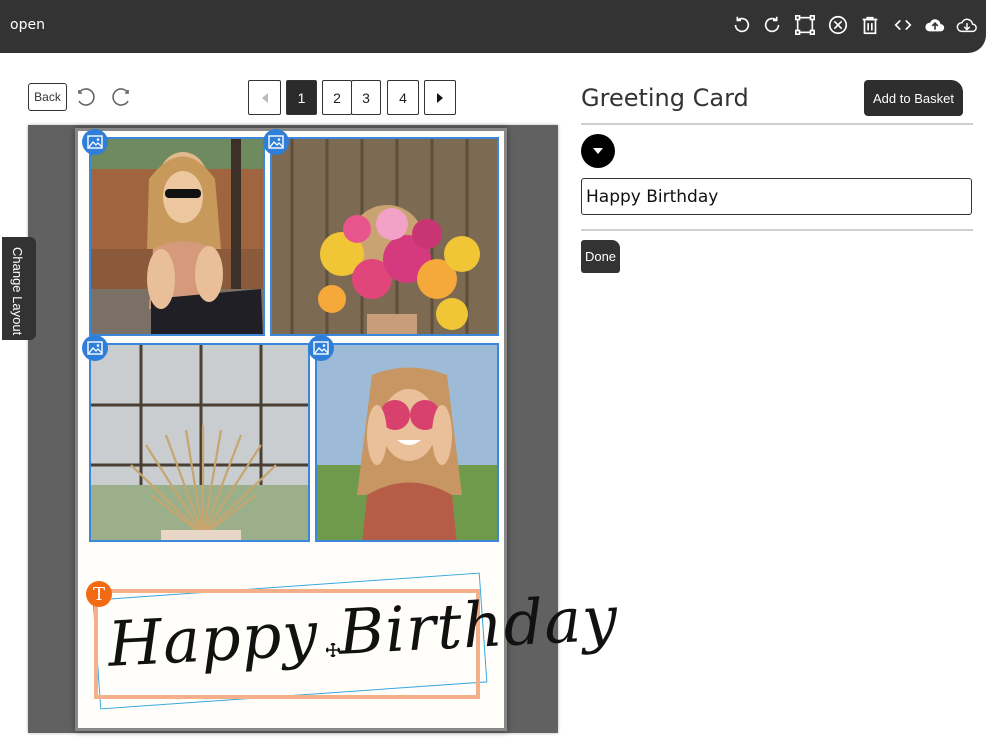  What do you see at coordinates (870, 25) in the screenshot?
I see `trash-icon` at bounding box center [870, 25].